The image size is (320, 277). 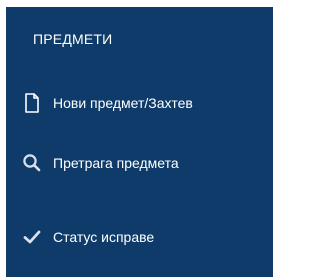 I want to click on menu-item-label: Претрага предмета, so click(x=116, y=163).